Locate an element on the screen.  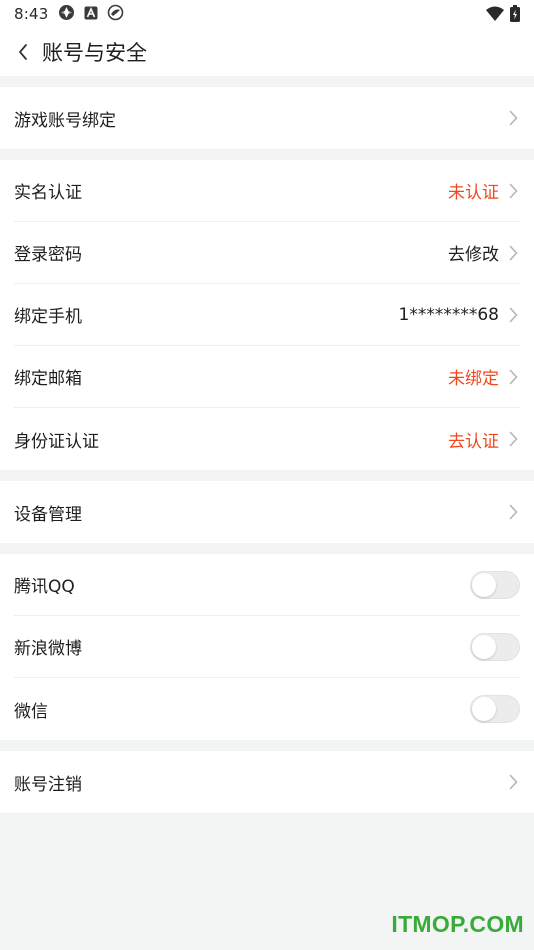
settings-row-game-account-binding: 游戏账号绑定 is located at coordinates (267, 118).